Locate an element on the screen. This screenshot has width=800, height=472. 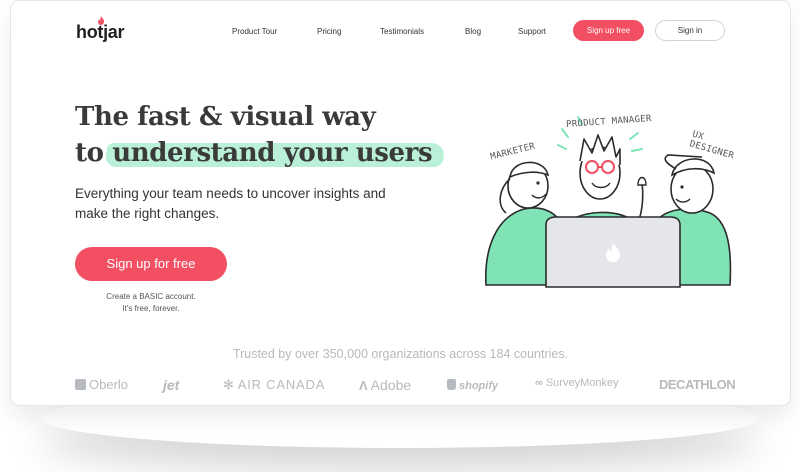
logo-oberlo: Oberlo is located at coordinates (101, 384).